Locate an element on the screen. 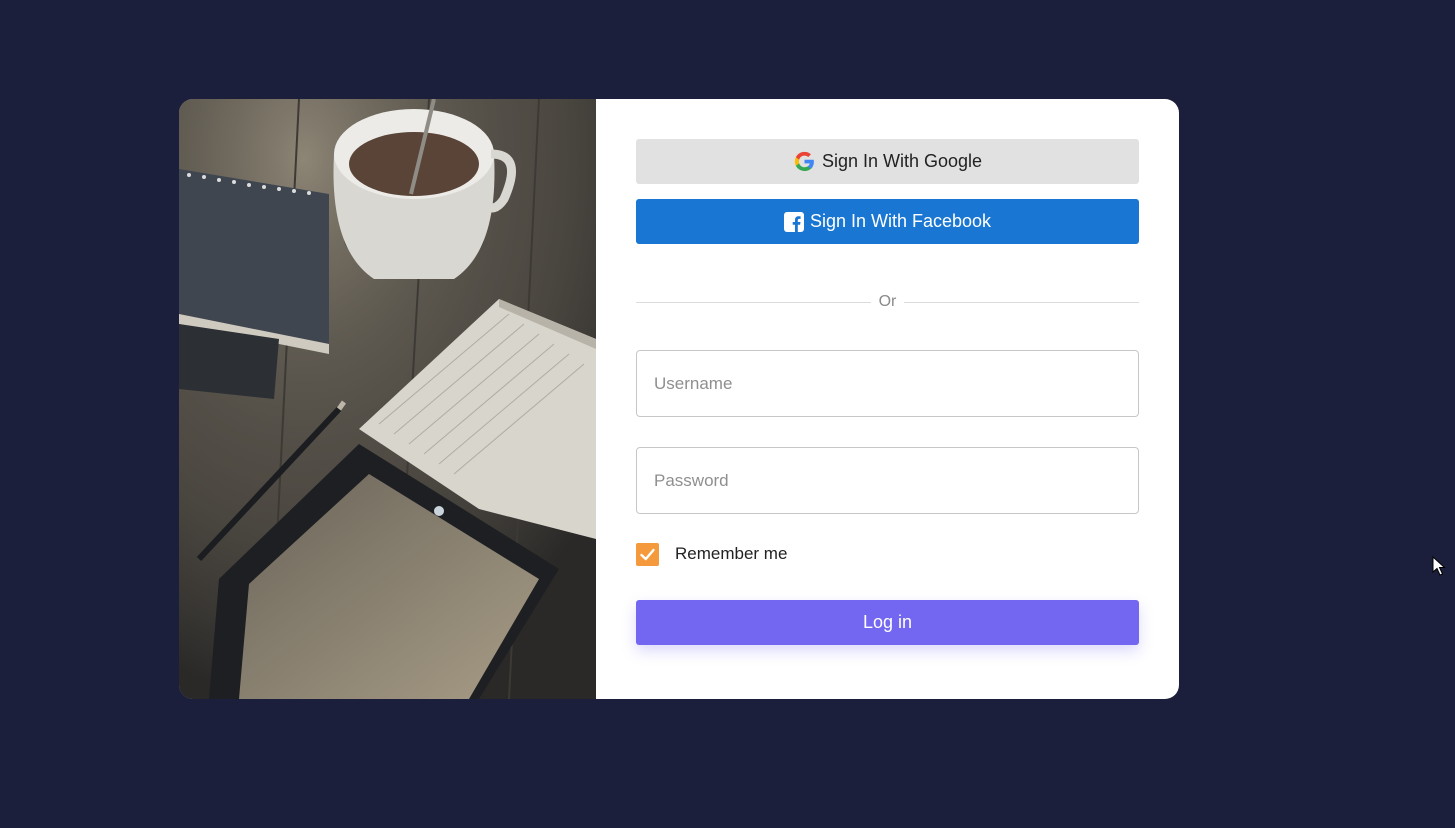 Image resolution: width=1455 pixels, height=828 pixels. remember-me-checkbox is located at coordinates (647, 554).